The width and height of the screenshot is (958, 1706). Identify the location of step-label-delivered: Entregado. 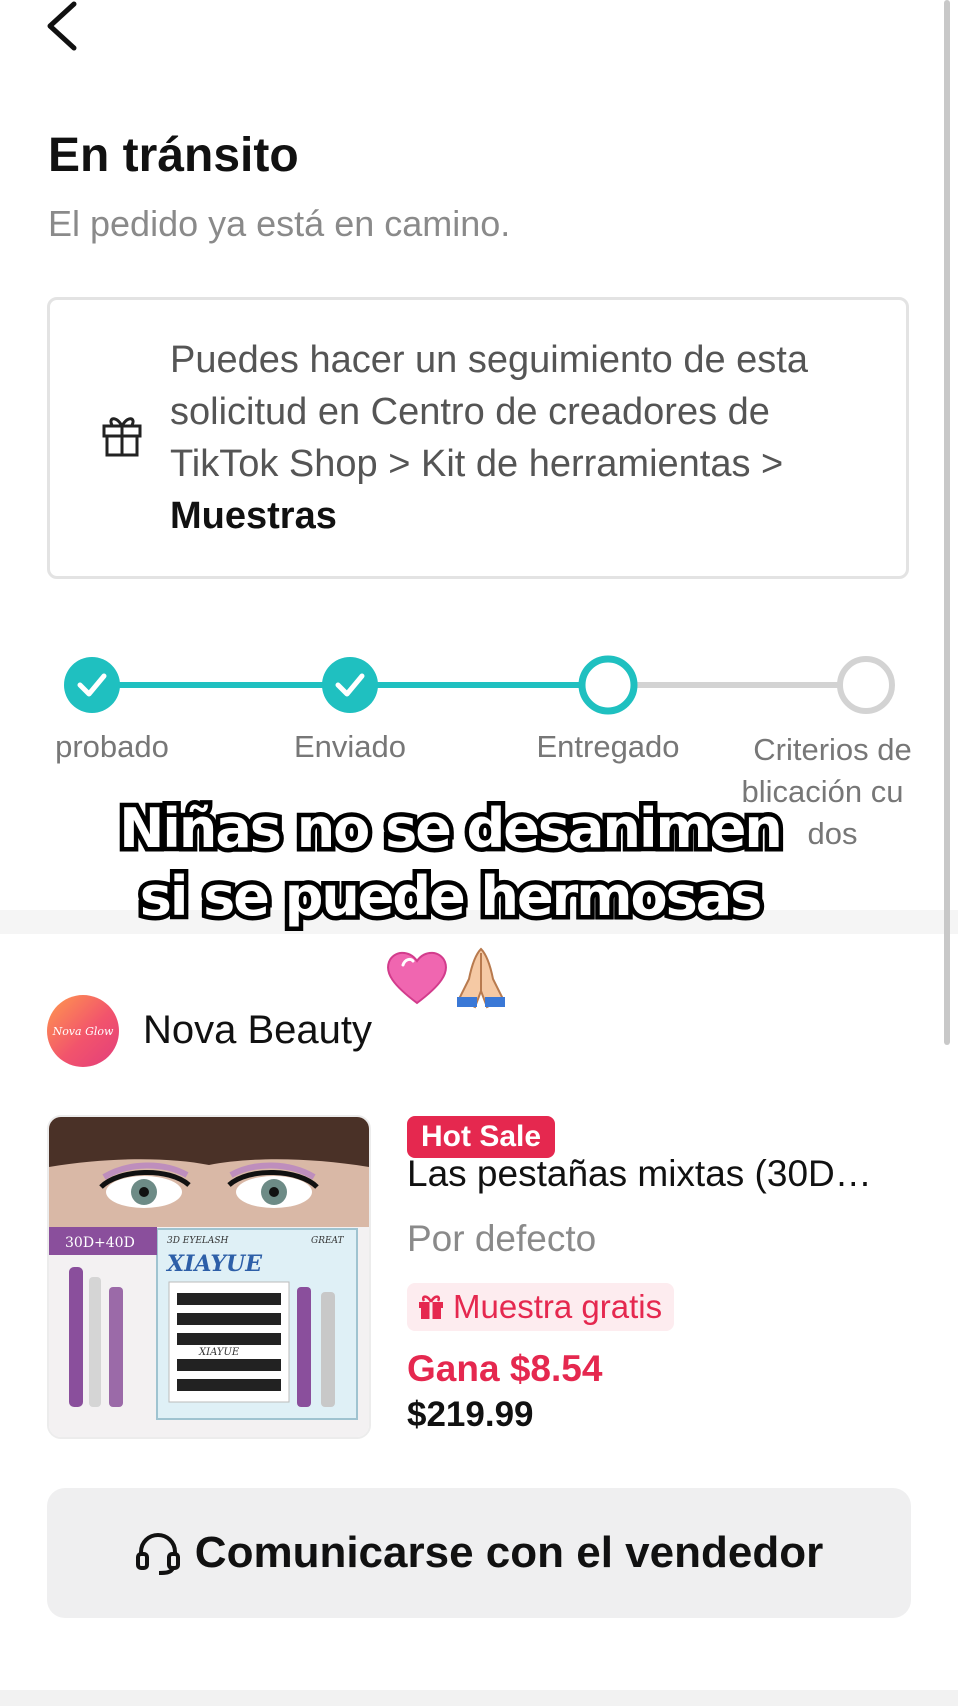
(608, 746).